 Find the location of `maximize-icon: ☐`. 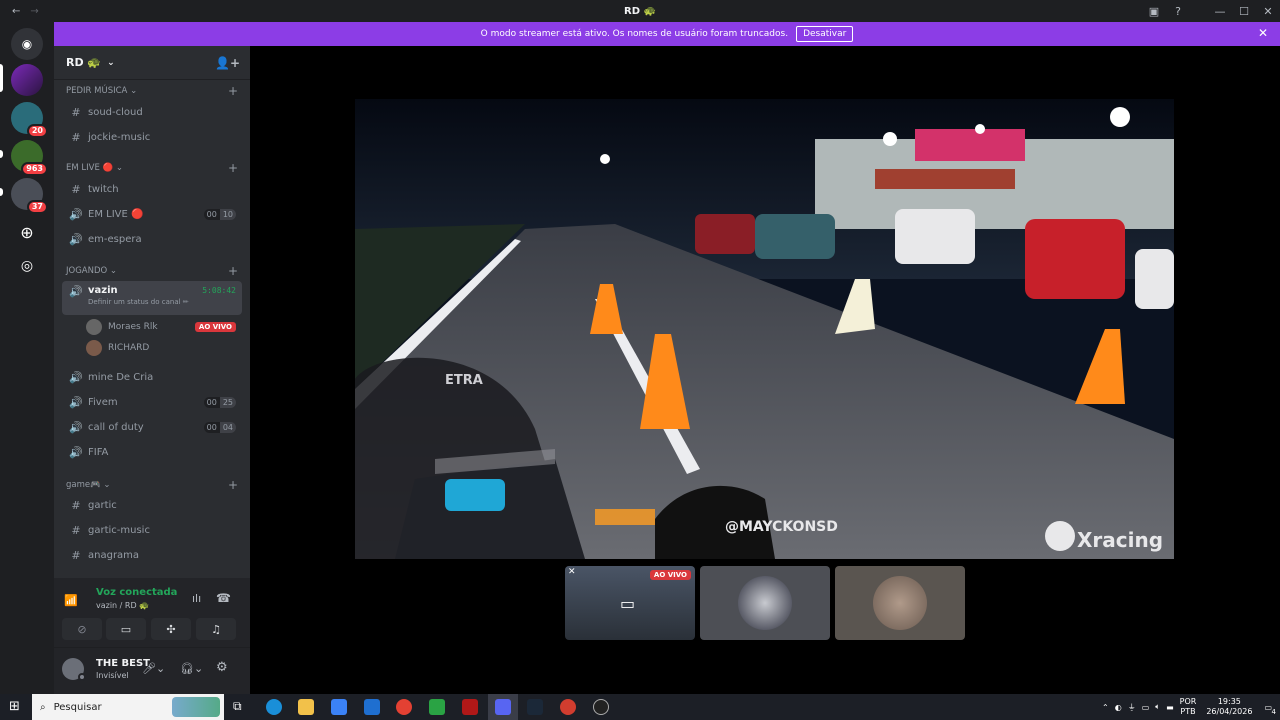

maximize-icon: ☐ is located at coordinates (1244, 11).